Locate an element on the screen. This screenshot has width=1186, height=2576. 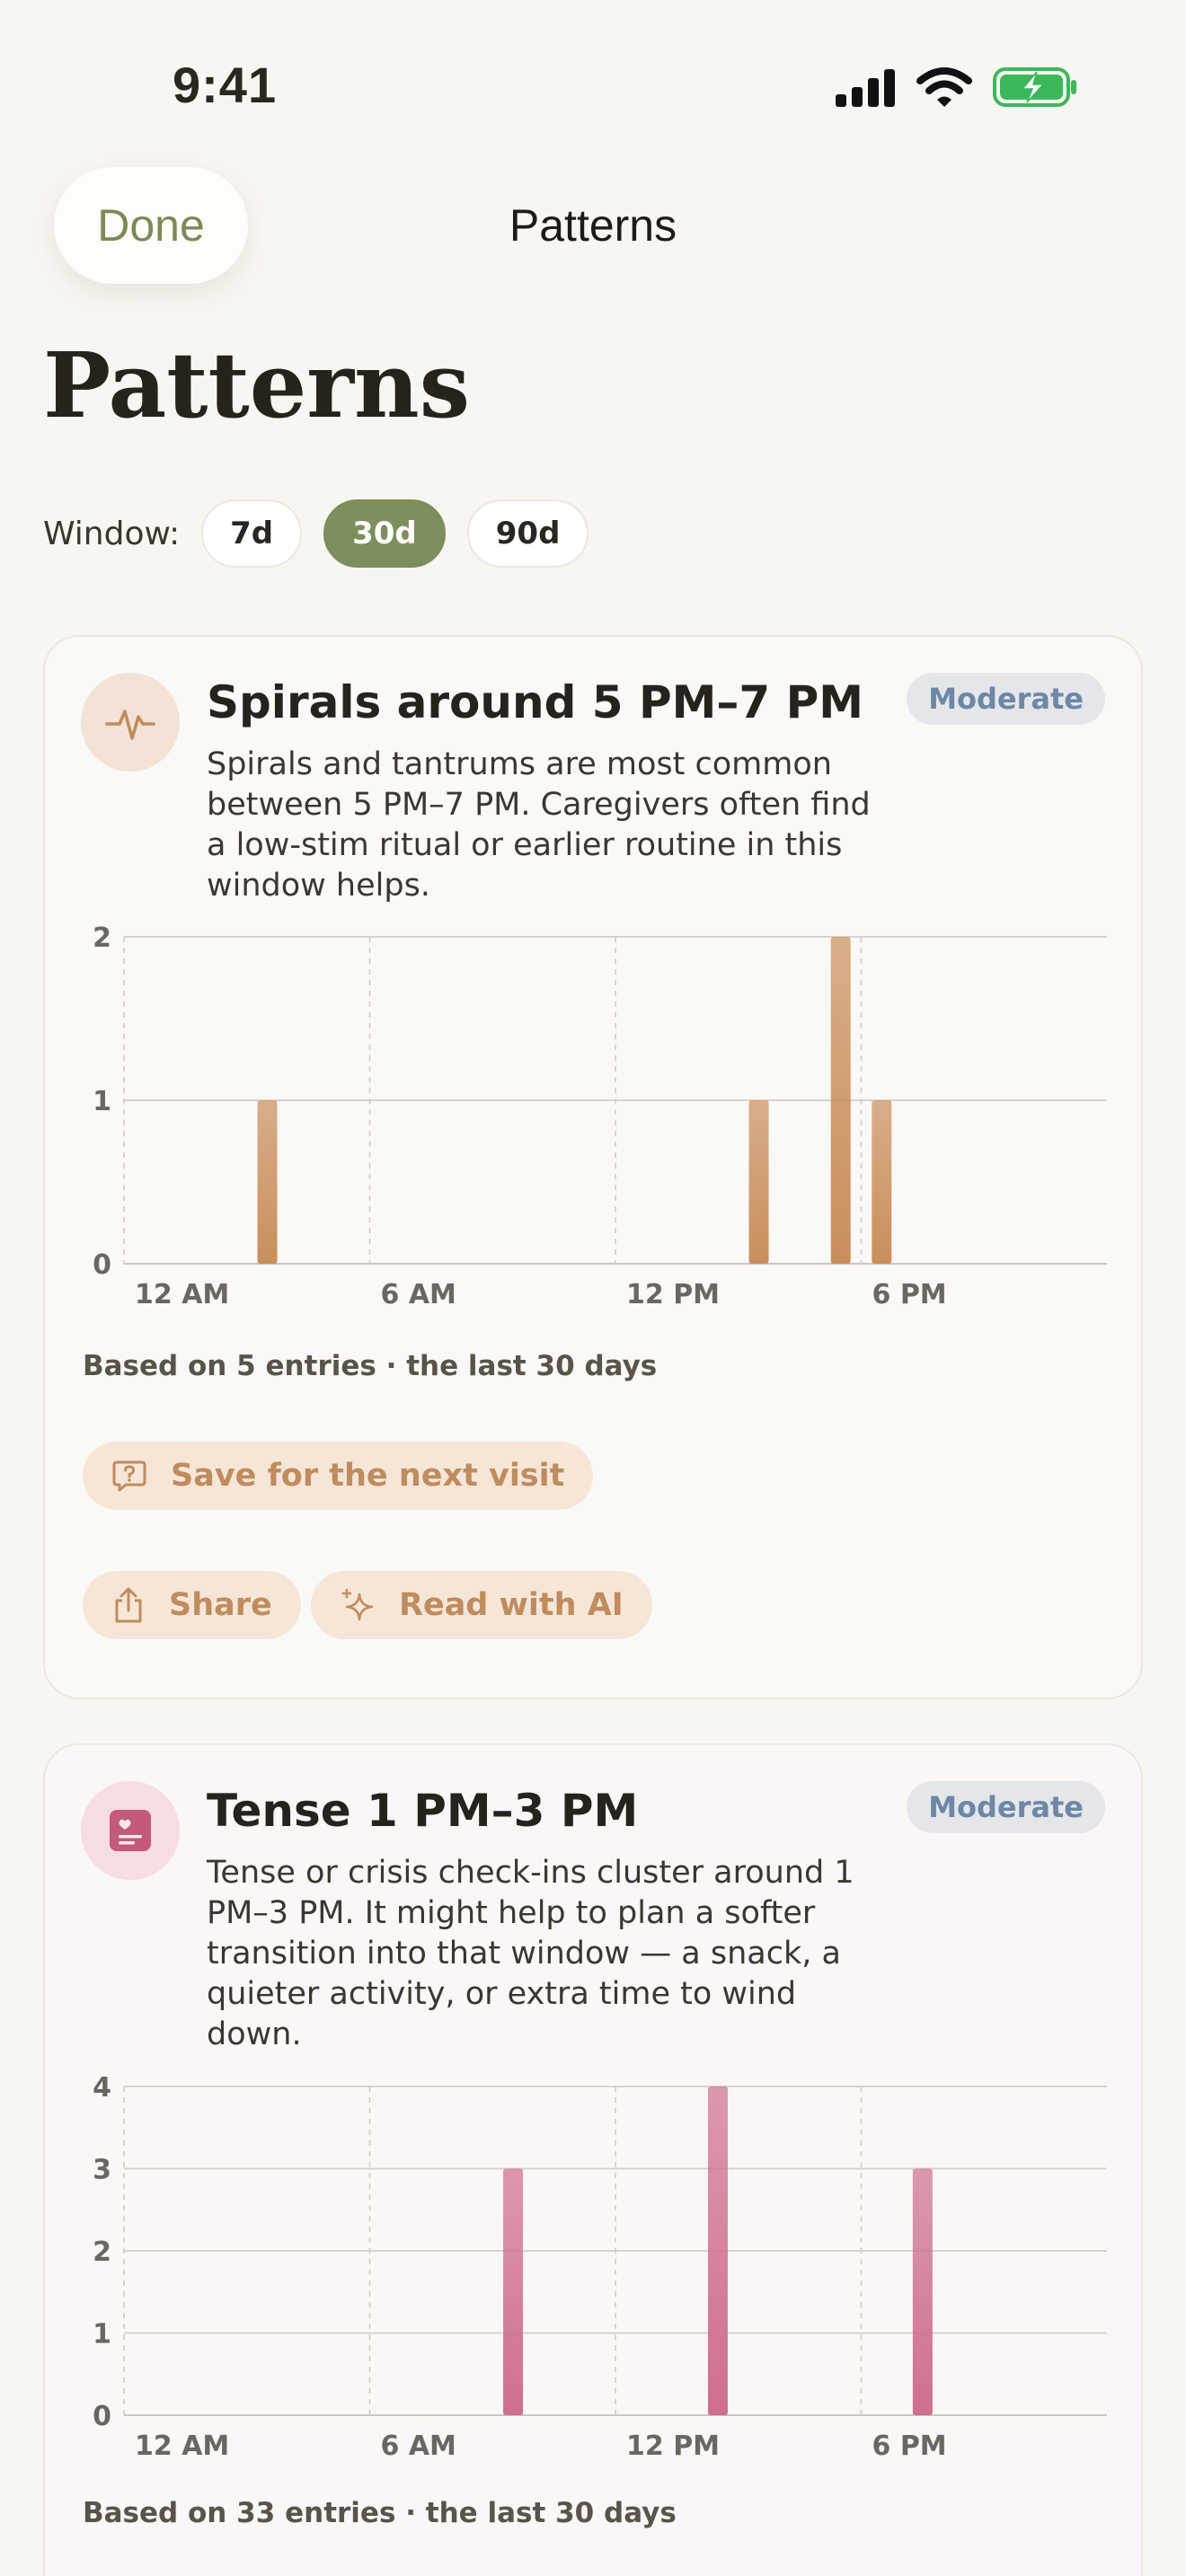
entries-summary: Based on 33 entries · the last 30 days is located at coordinates (380, 2513).